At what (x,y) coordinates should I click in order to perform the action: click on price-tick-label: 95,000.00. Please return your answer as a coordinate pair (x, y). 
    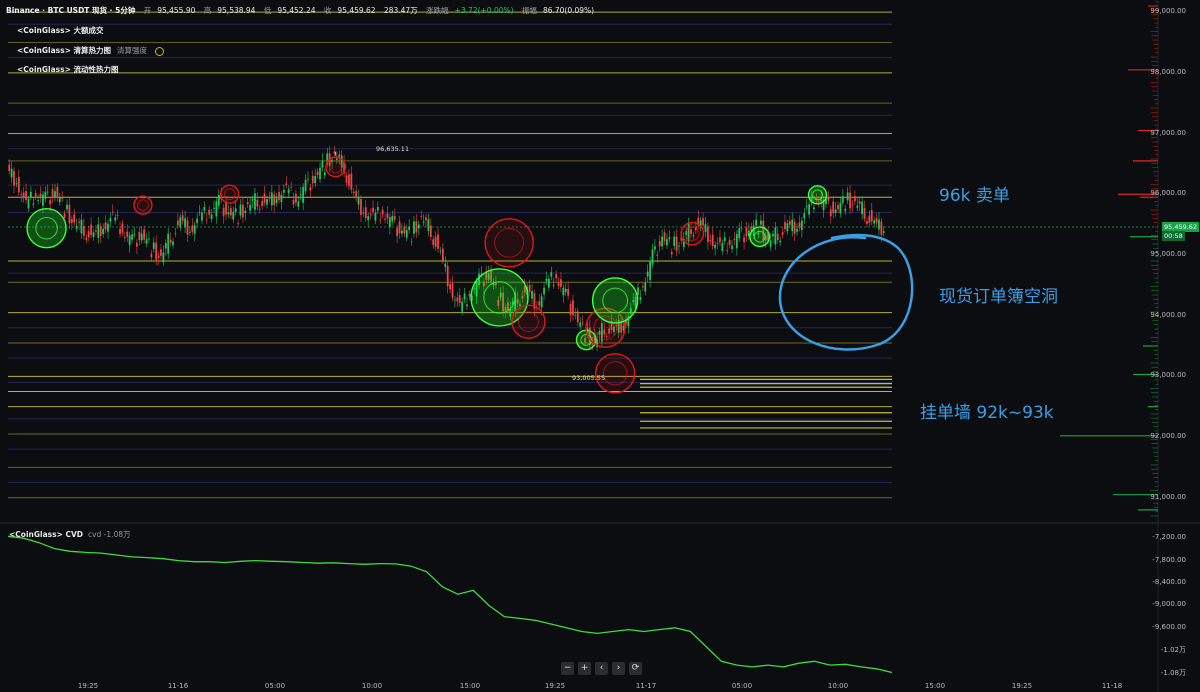
    Looking at the image, I should click on (1168, 253).